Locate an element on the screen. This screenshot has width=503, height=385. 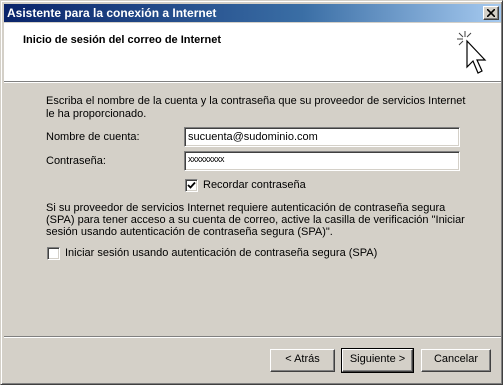
next-button-label: Siguiente > is located at coordinates (377, 359).